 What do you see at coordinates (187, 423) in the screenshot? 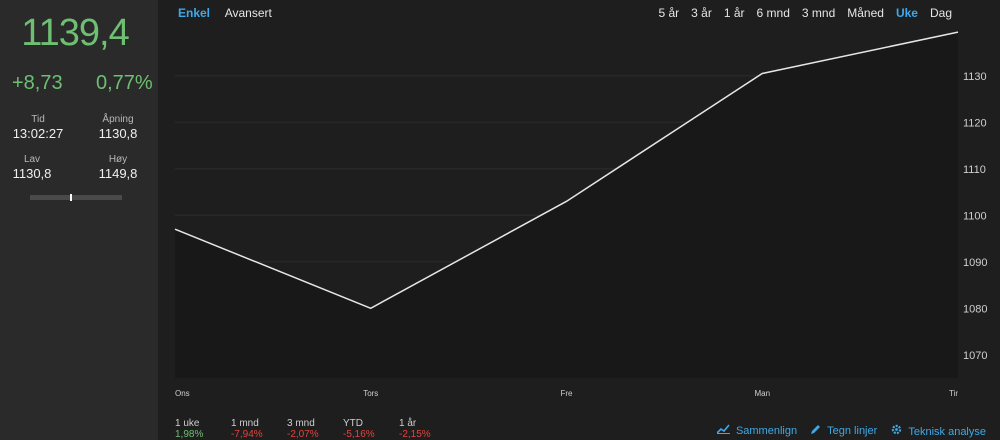
I see `performance-label: 1 uke` at bounding box center [187, 423].